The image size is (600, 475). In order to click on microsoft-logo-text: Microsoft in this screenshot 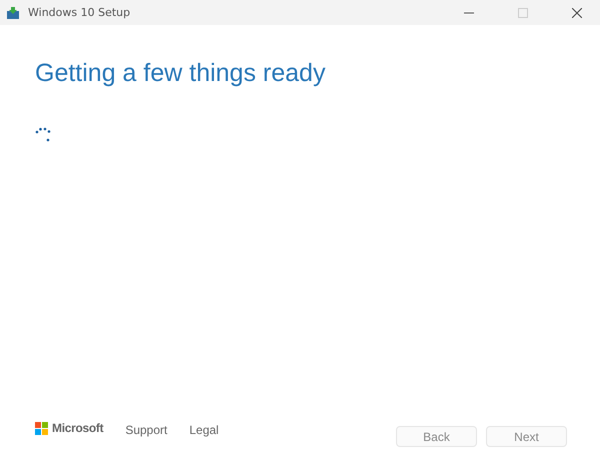, I will do `click(78, 428)`.